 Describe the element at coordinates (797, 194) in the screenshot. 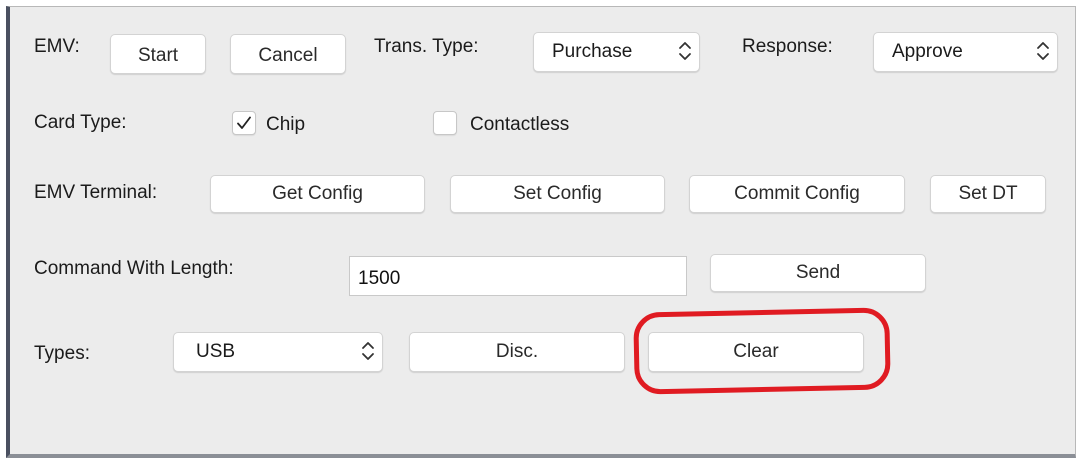

I see `commit-config-button: Commit Config` at that location.